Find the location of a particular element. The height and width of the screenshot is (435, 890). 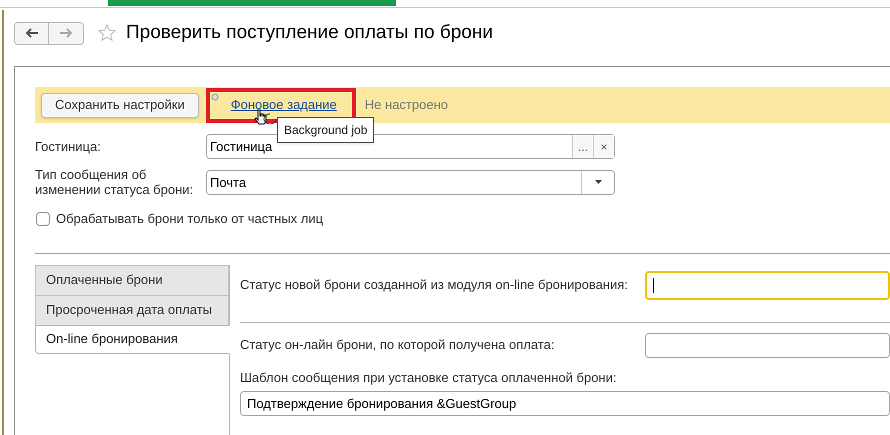

tab: Оплаченные брони is located at coordinates (132, 279).